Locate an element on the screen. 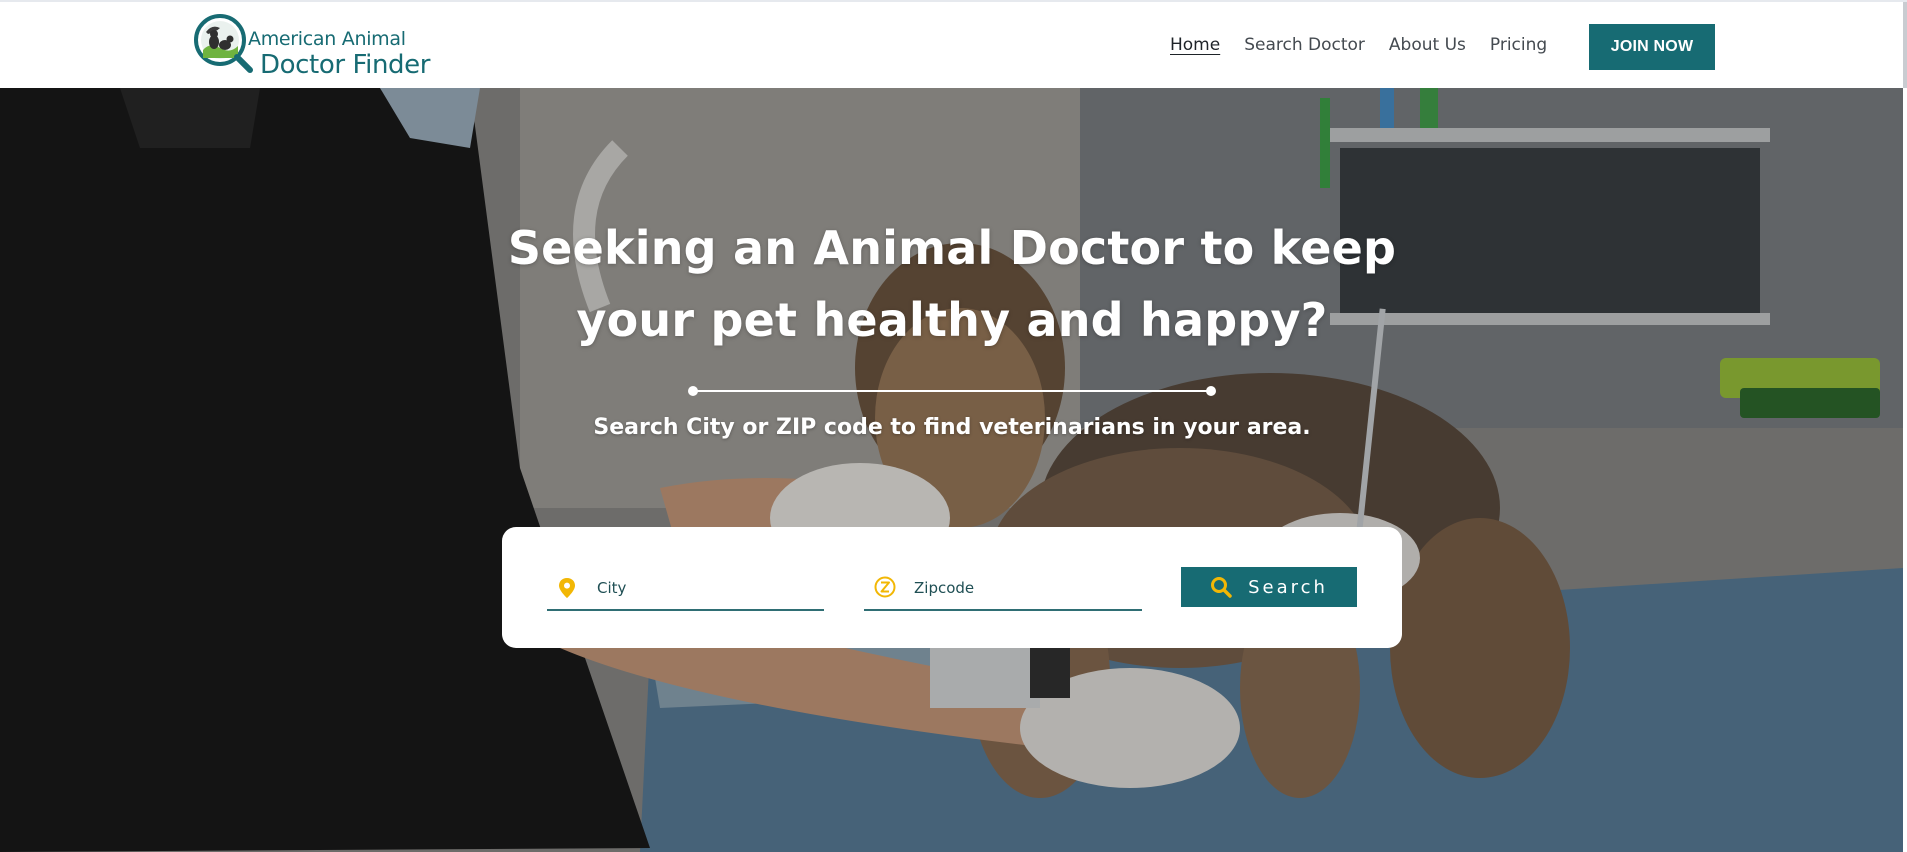 The image size is (1907, 852). main-nav: Home Search Doctor About Us Pricing is located at coordinates (1370, 45).